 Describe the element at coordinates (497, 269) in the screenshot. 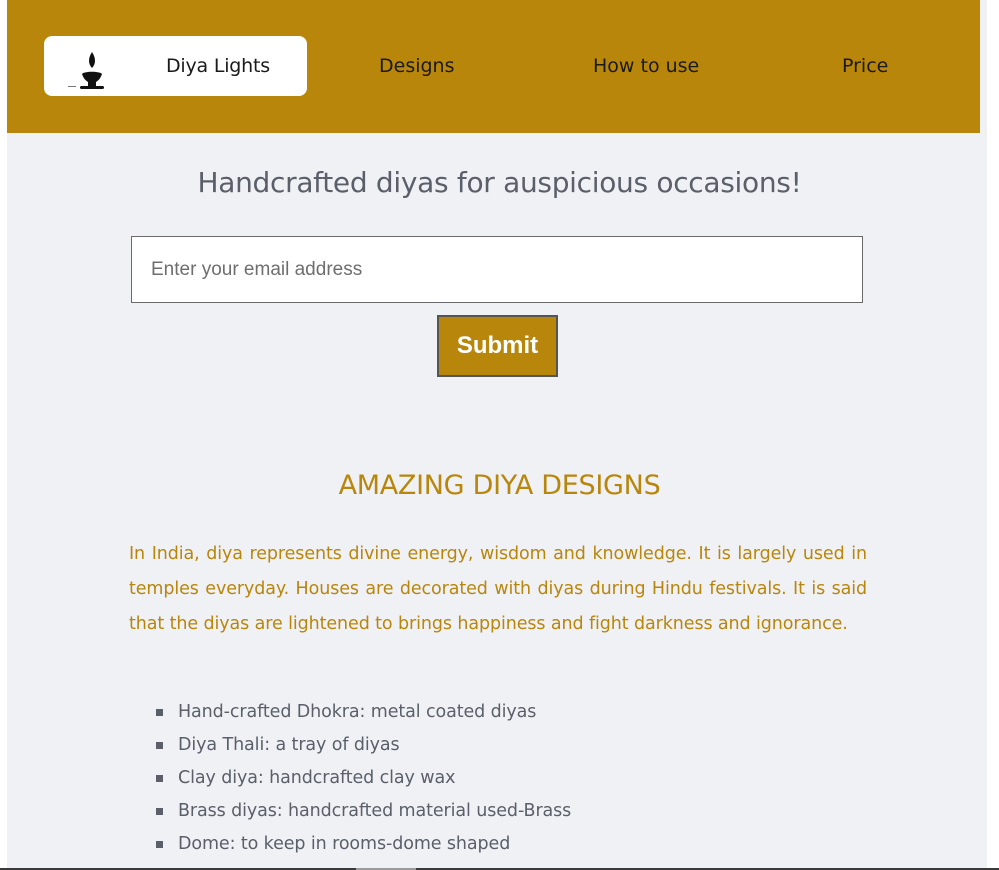

I see `email-input` at that location.